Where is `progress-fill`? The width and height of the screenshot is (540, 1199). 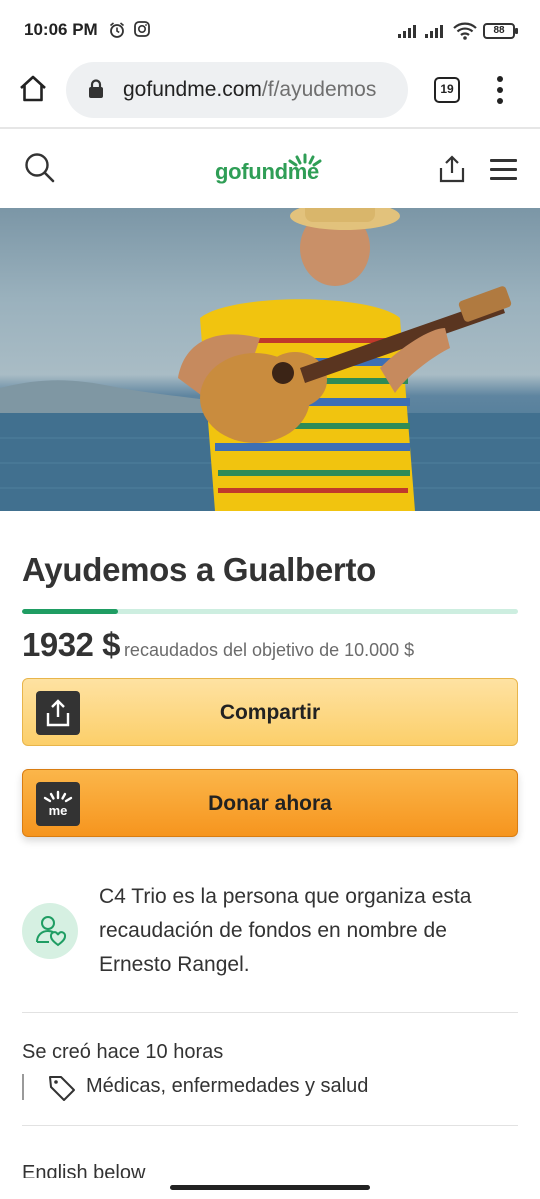
progress-fill is located at coordinates (70, 611).